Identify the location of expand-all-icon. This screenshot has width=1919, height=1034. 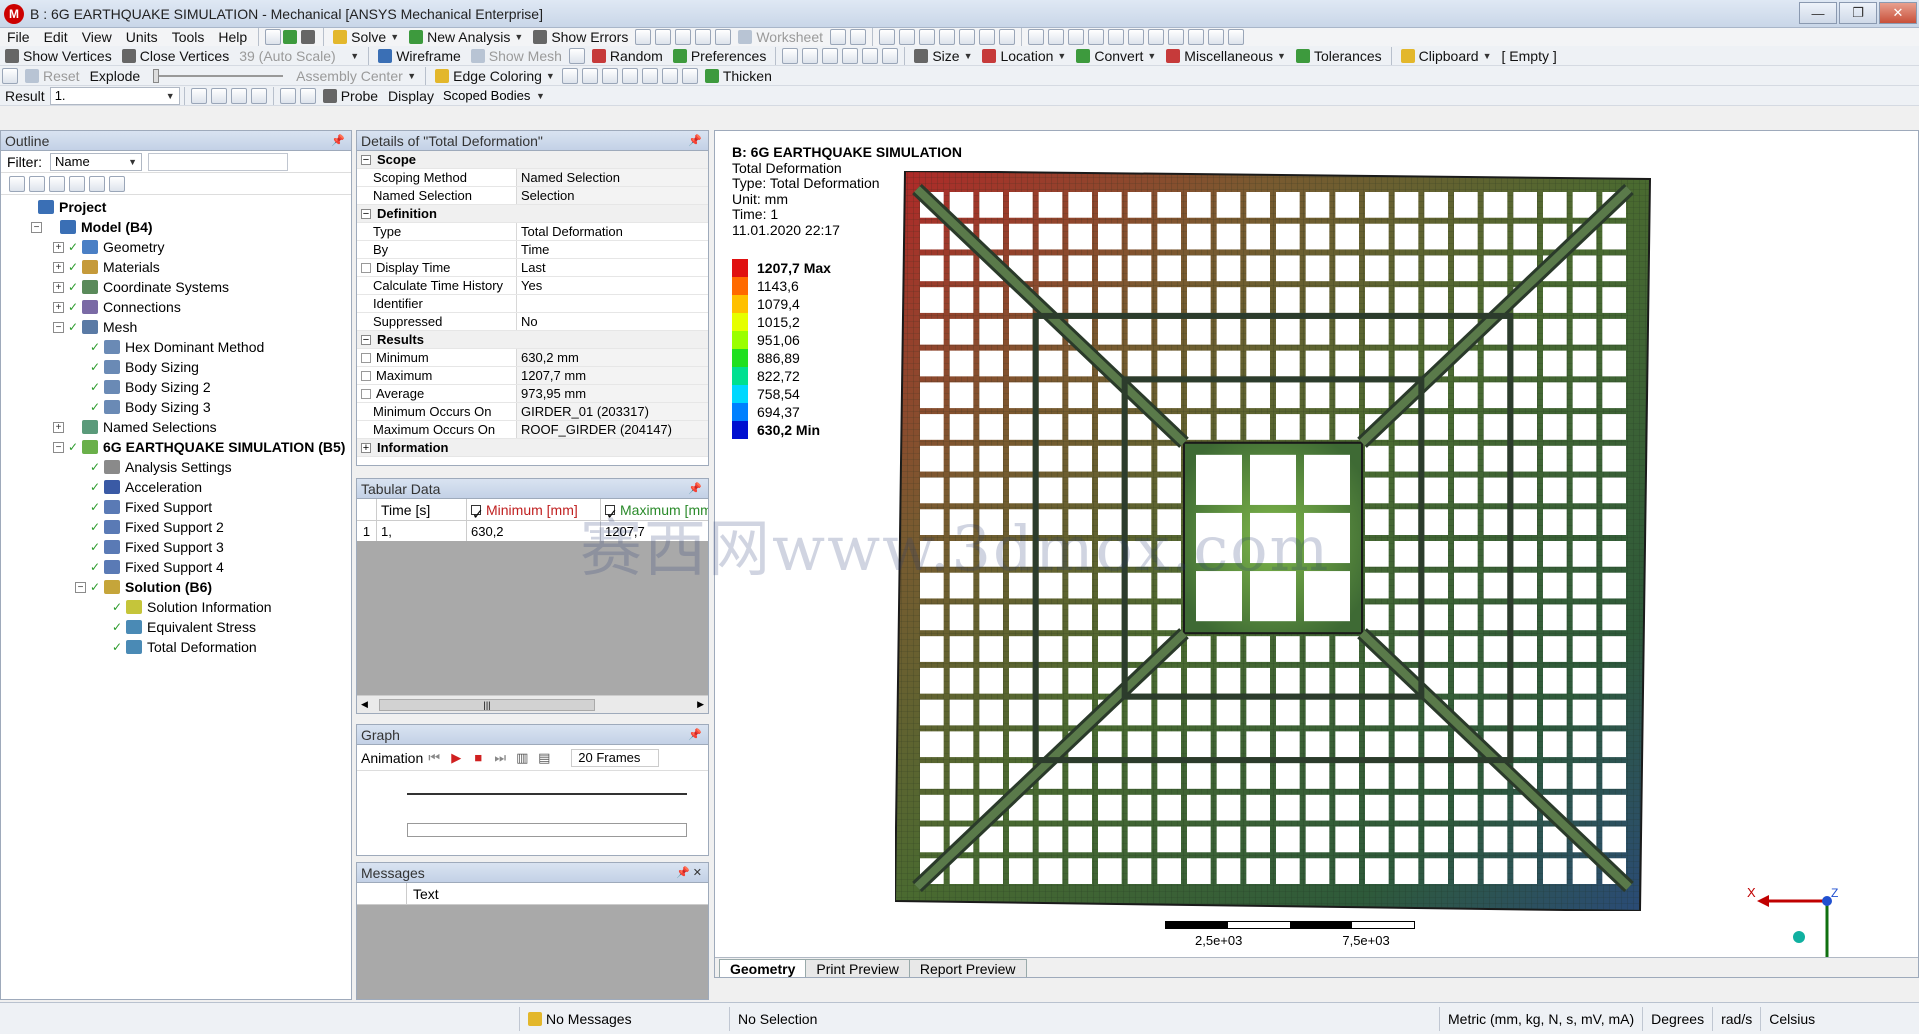
(17, 183).